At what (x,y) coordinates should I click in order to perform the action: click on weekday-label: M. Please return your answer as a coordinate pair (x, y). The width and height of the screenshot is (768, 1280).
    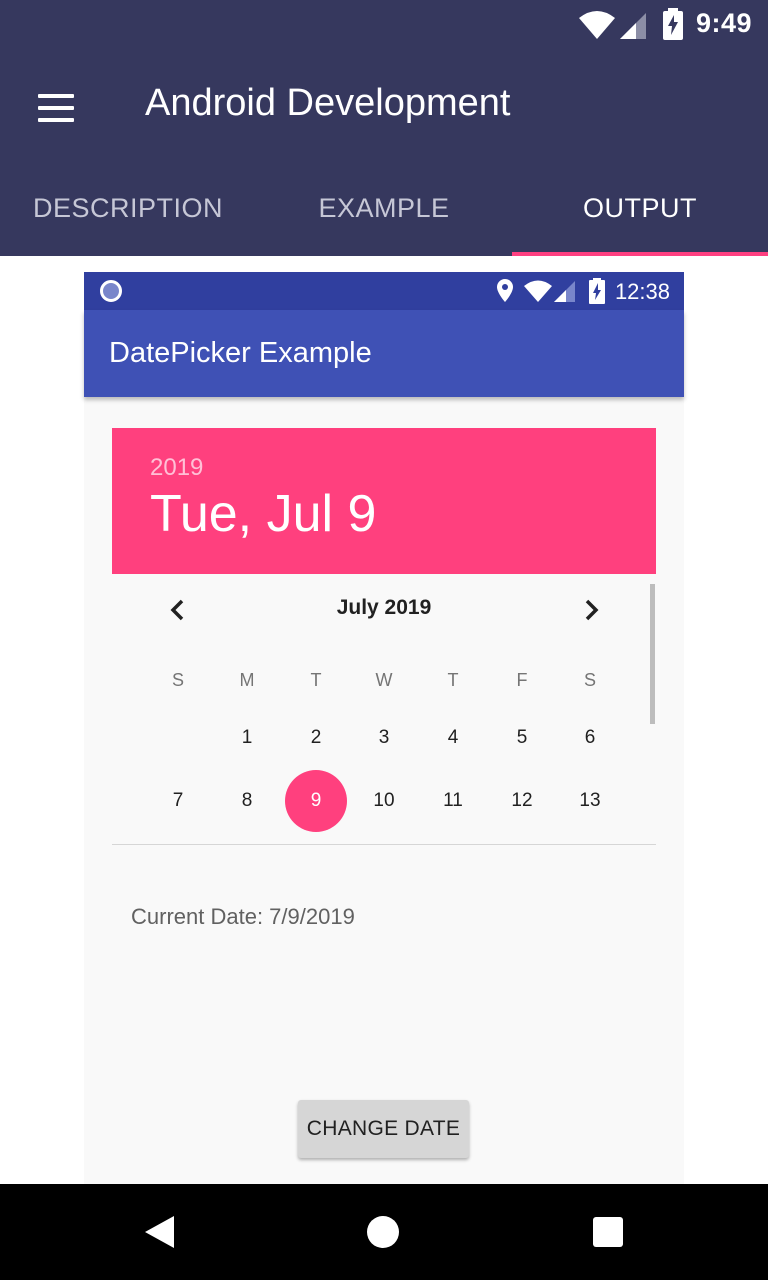
    Looking at the image, I should click on (247, 680).